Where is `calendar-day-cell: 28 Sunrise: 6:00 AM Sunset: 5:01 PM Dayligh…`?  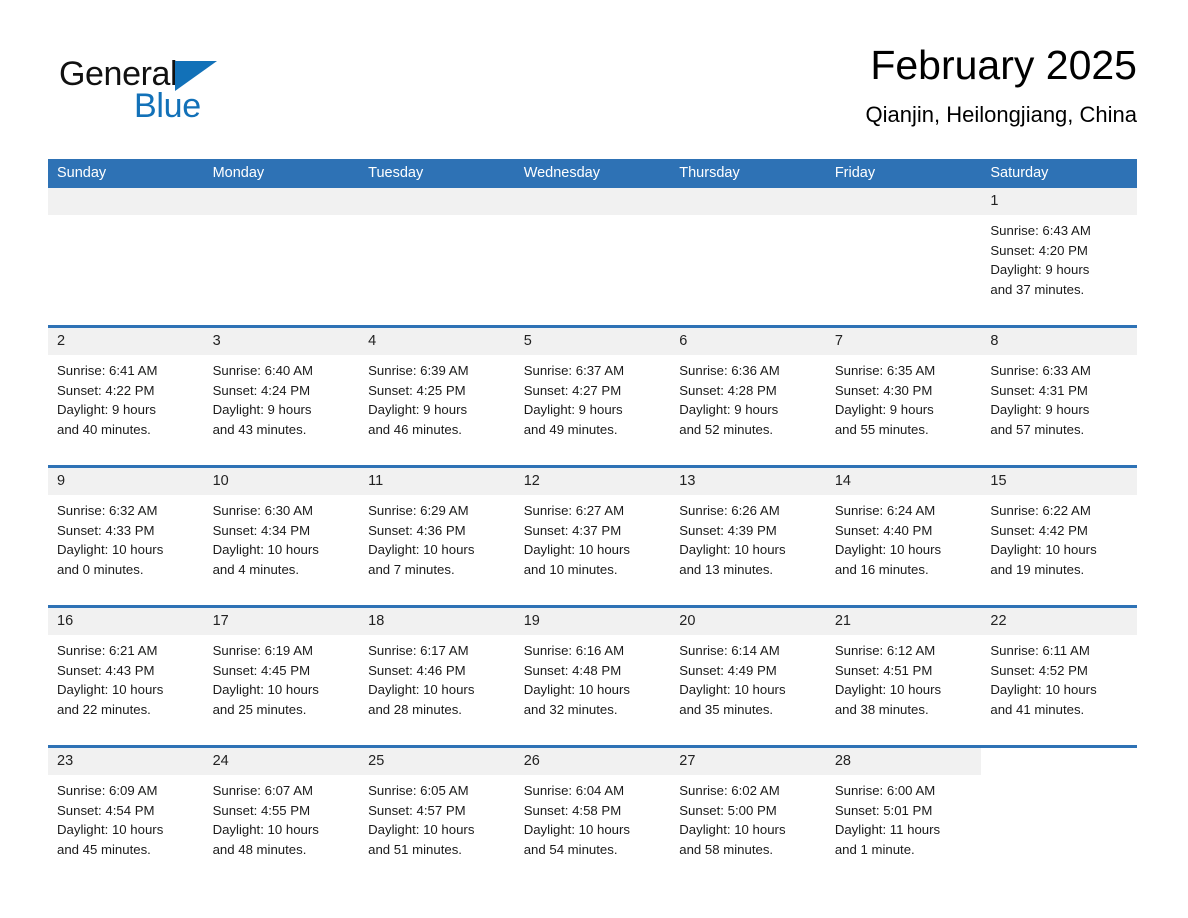 calendar-day-cell: 28 Sunrise: 6:00 AM Sunset: 5:01 PM Dayligh… is located at coordinates (903, 810).